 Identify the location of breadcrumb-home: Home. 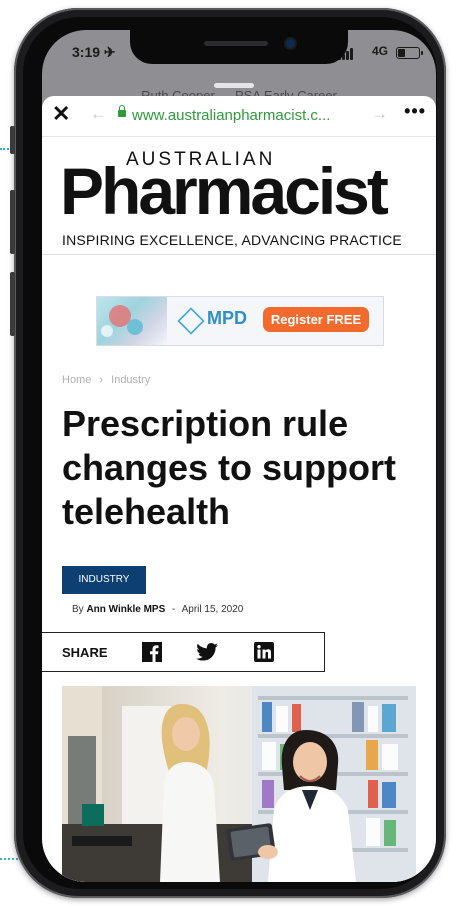
(76, 380).